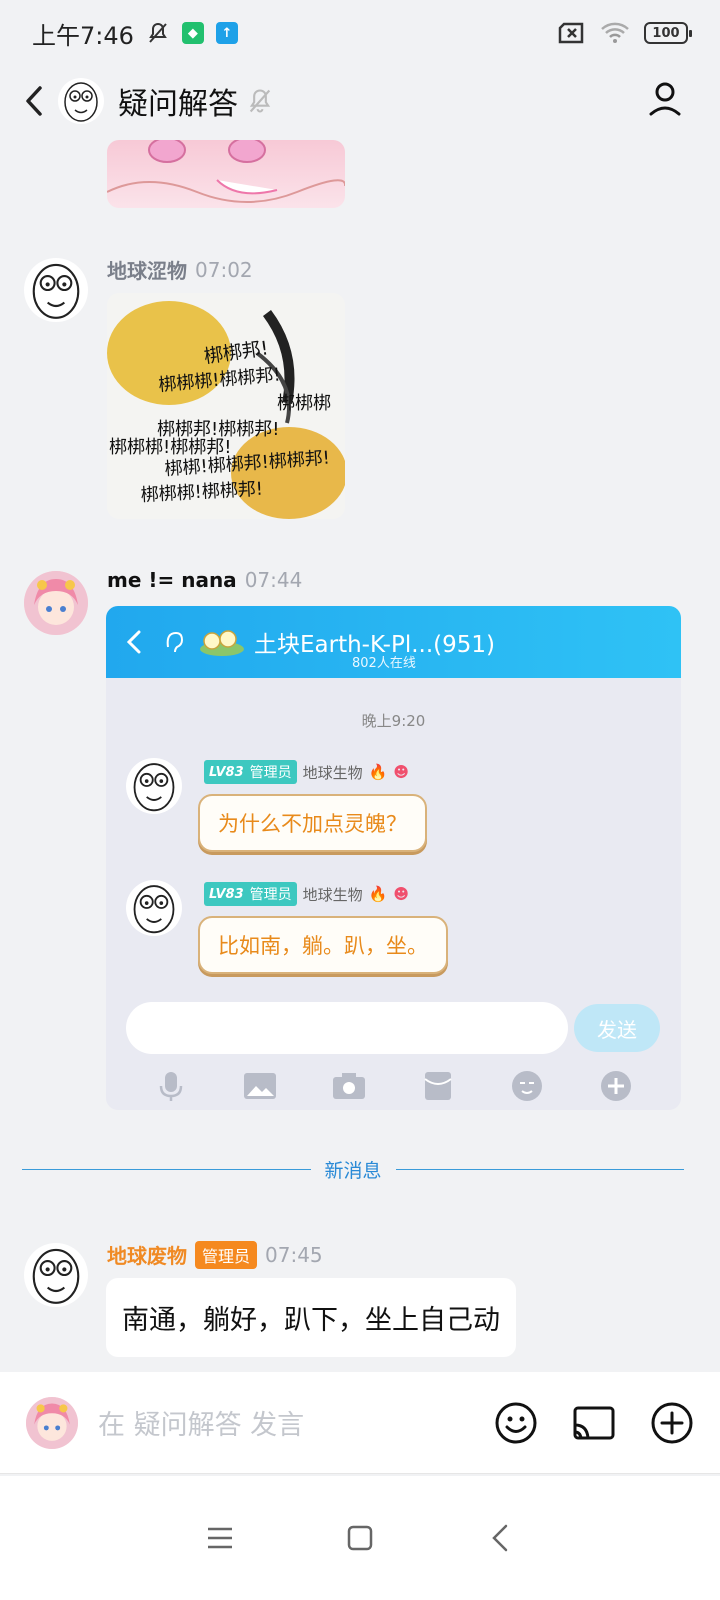 This screenshot has width=720, height=1600. I want to click on message-header: 地球废物 管理员 07:45, so click(215, 1254).